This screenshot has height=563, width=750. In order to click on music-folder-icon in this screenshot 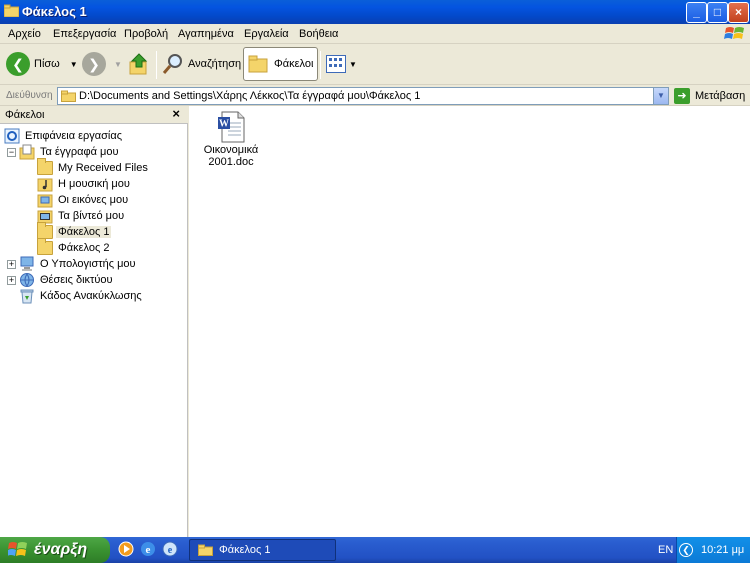, I will do `click(45, 185)`.